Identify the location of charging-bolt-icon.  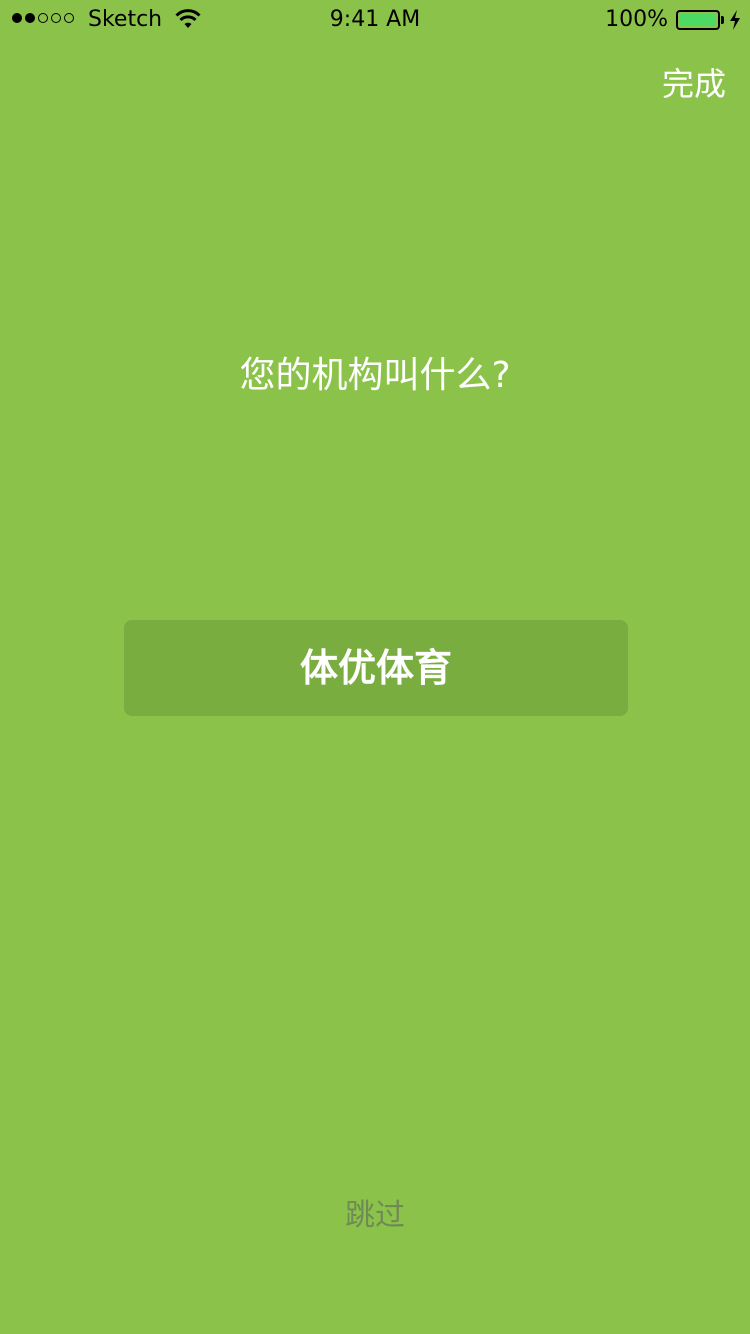
(735, 20).